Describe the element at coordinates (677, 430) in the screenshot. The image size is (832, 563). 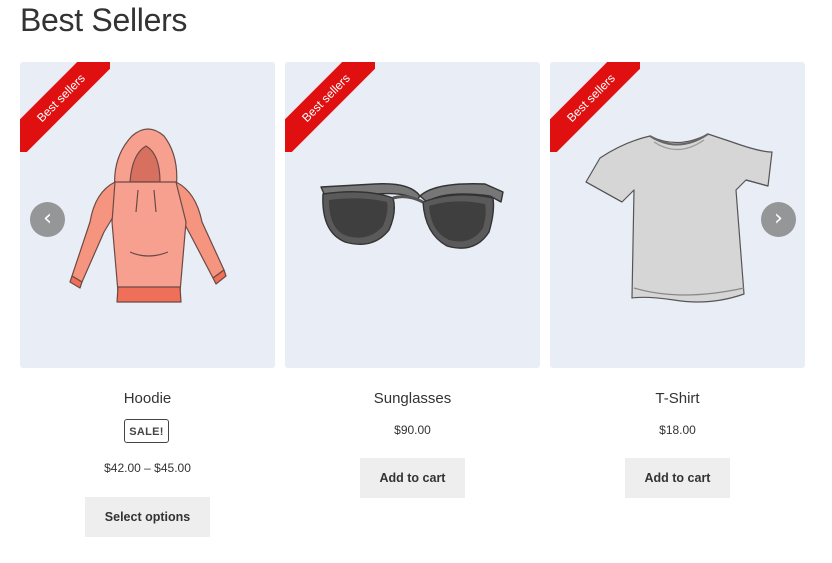
I see `product-price: $18.00` at that location.